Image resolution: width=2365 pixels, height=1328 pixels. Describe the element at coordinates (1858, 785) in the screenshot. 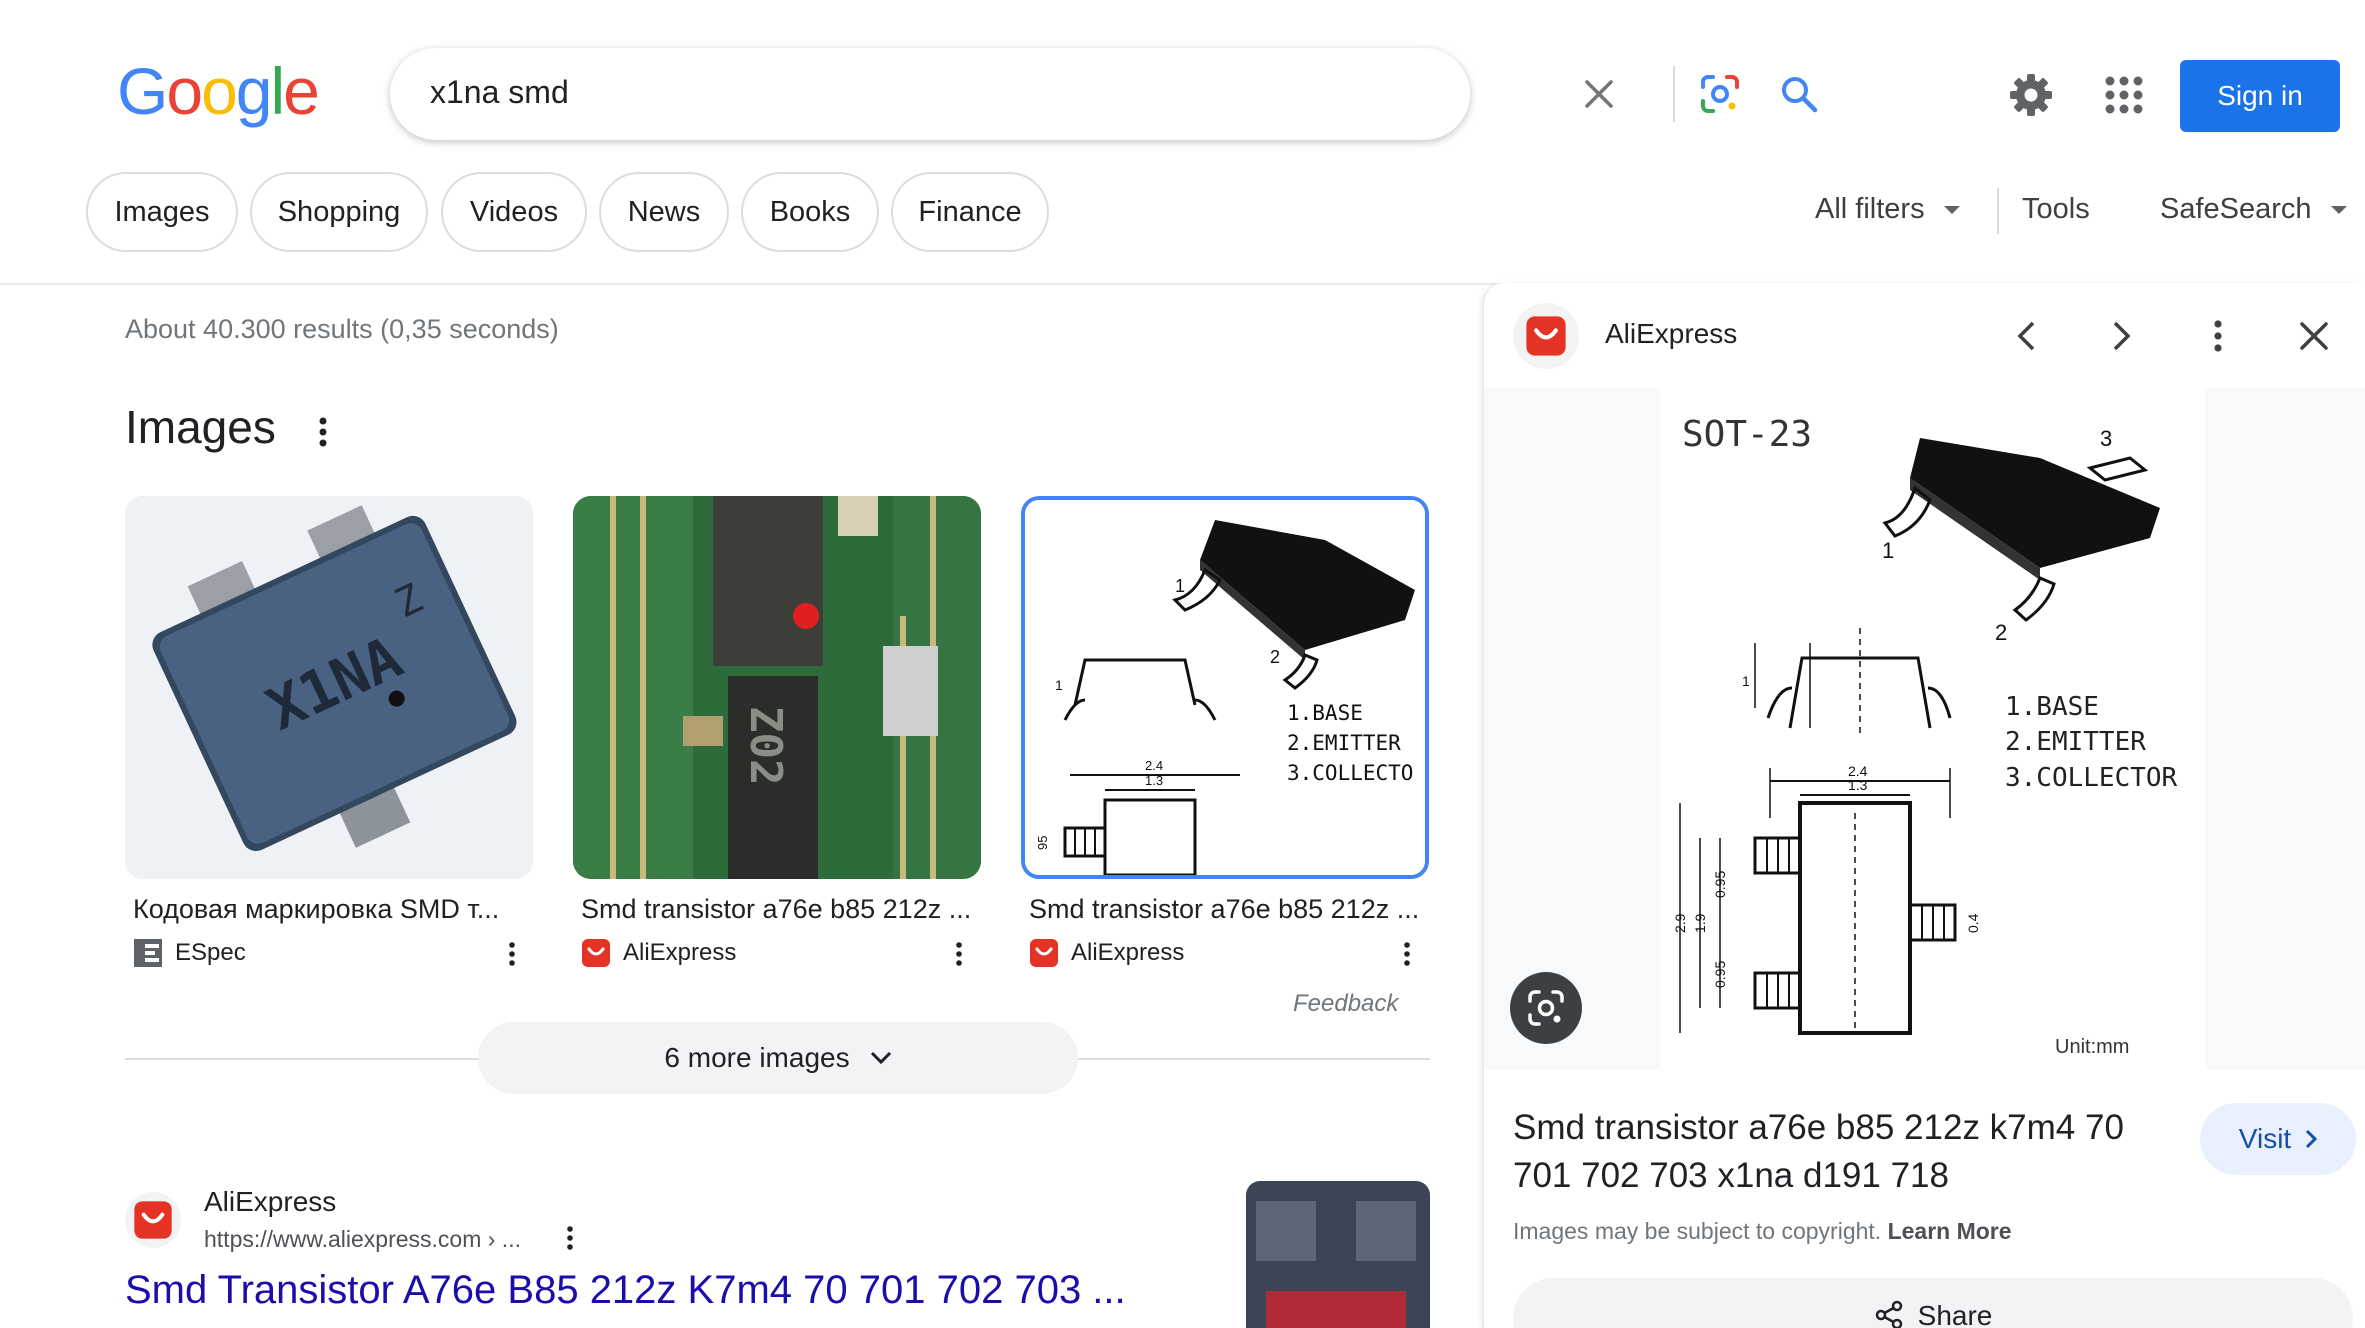

I see `dimension-inner-label: 1.3` at that location.